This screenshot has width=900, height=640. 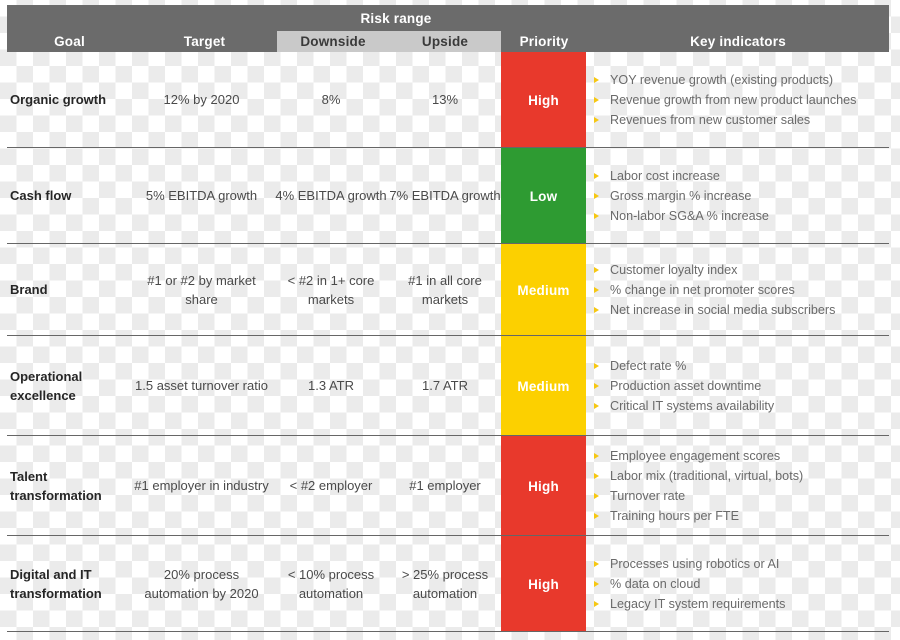 I want to click on cell-goal: Talent transformation, so click(x=56, y=485).